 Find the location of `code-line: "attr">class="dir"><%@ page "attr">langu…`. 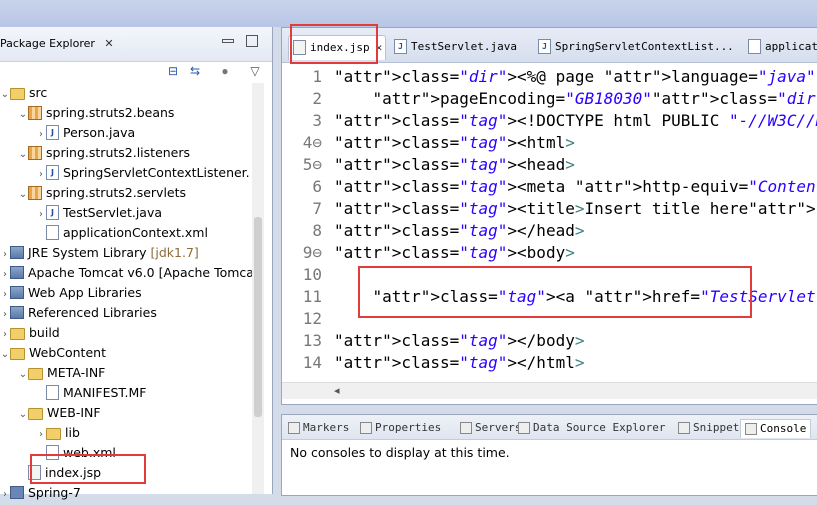

code-line: "attr">class="dir"><%@ page "attr">langu… is located at coordinates (575, 77).